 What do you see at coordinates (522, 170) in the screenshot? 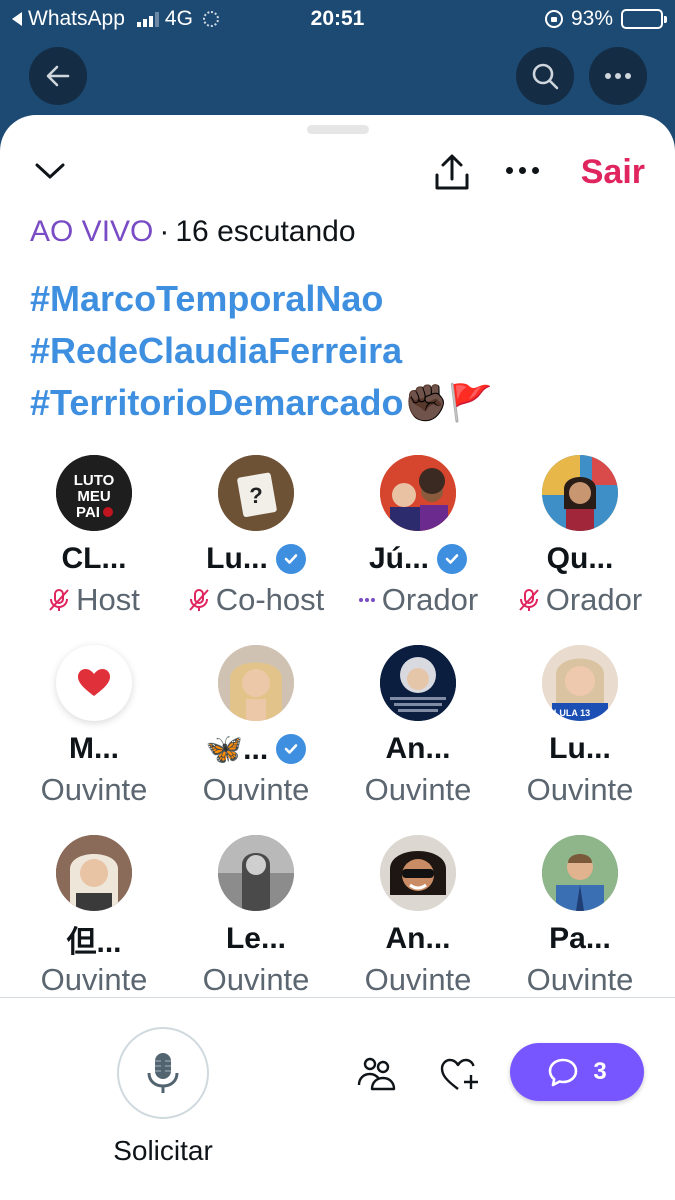
I see `more-options-icon` at bounding box center [522, 170].